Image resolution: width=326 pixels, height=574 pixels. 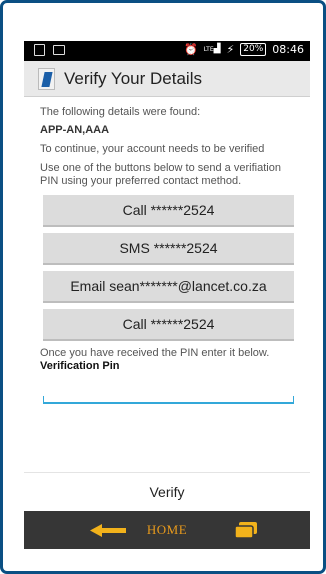 I want to click on title-bar: Verify Your Details, so click(x=167, y=79).